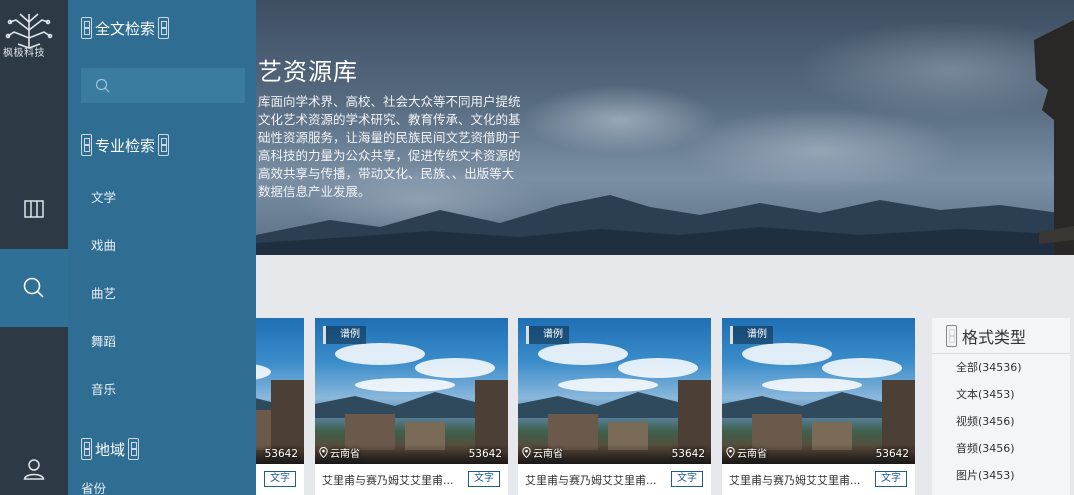 The height and width of the screenshot is (495, 1074). What do you see at coordinates (103, 196) in the screenshot?
I see `category-literature: 文学` at bounding box center [103, 196].